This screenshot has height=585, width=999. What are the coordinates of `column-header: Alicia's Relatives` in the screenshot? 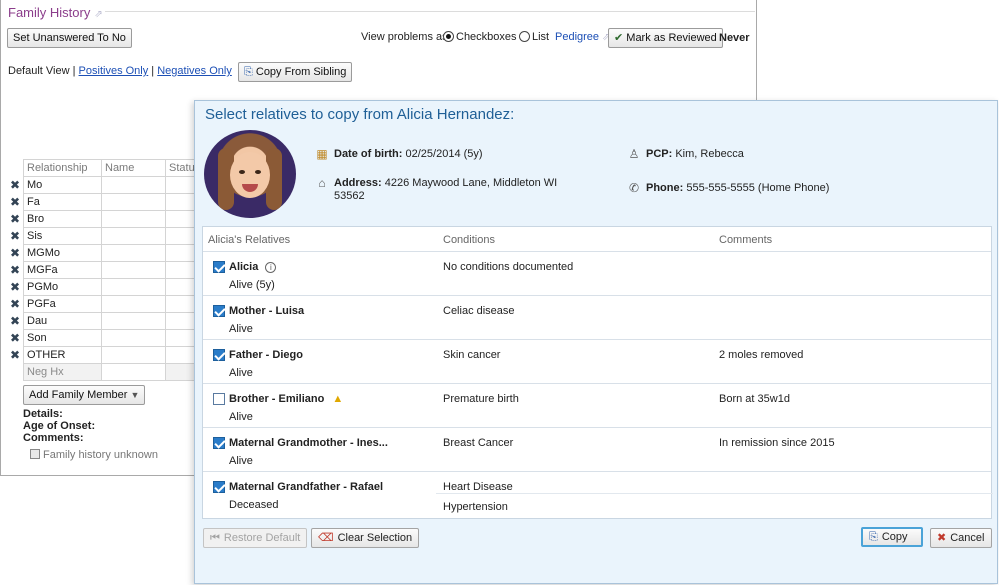 It's located at (249, 240).